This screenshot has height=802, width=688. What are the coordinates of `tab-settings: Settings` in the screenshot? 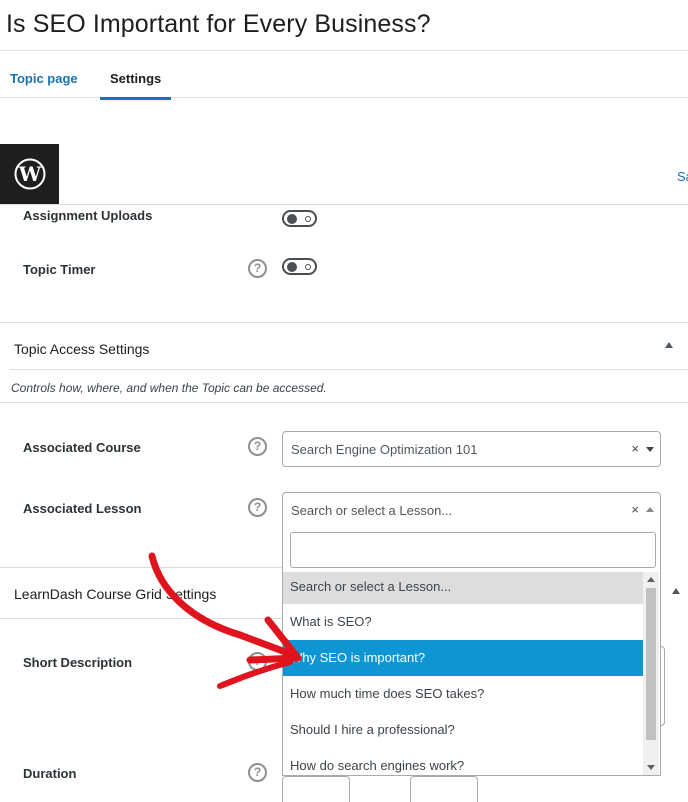 It's located at (136, 75).